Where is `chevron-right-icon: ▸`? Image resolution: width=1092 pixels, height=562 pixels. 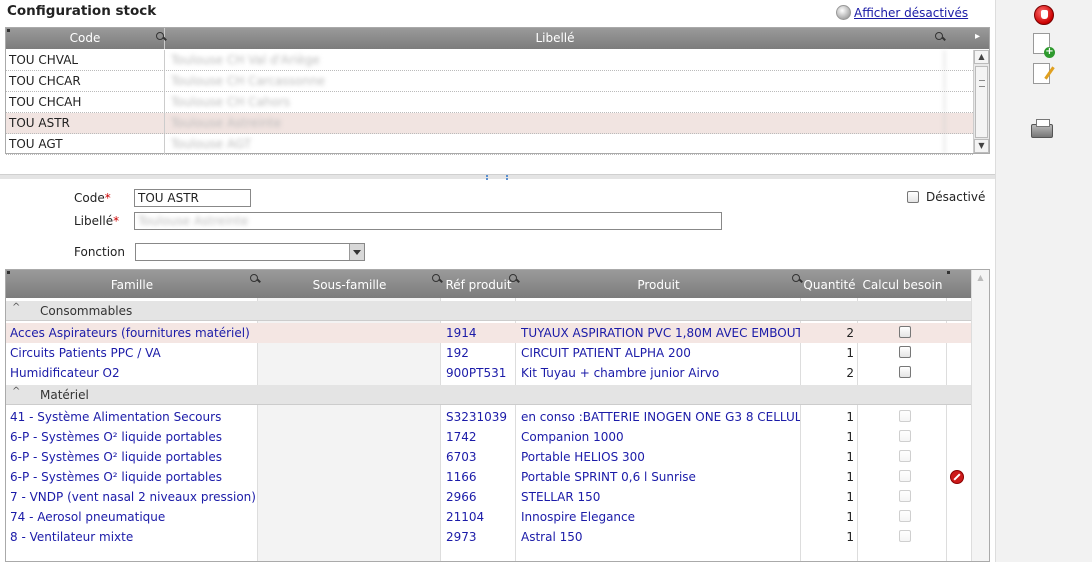 chevron-right-icon: ▸ is located at coordinates (977, 36).